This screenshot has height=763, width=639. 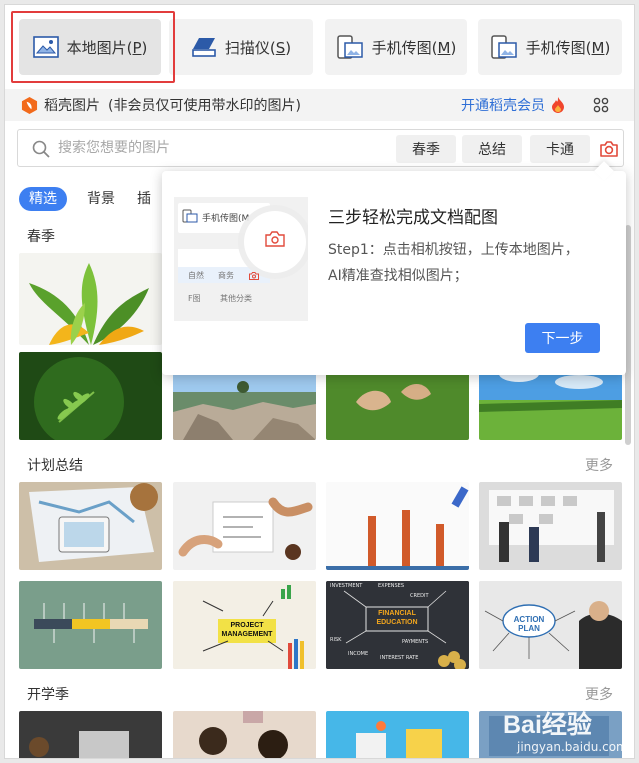 I want to click on phone-upload-label-2: 手机传图(M), so click(x=568, y=47).